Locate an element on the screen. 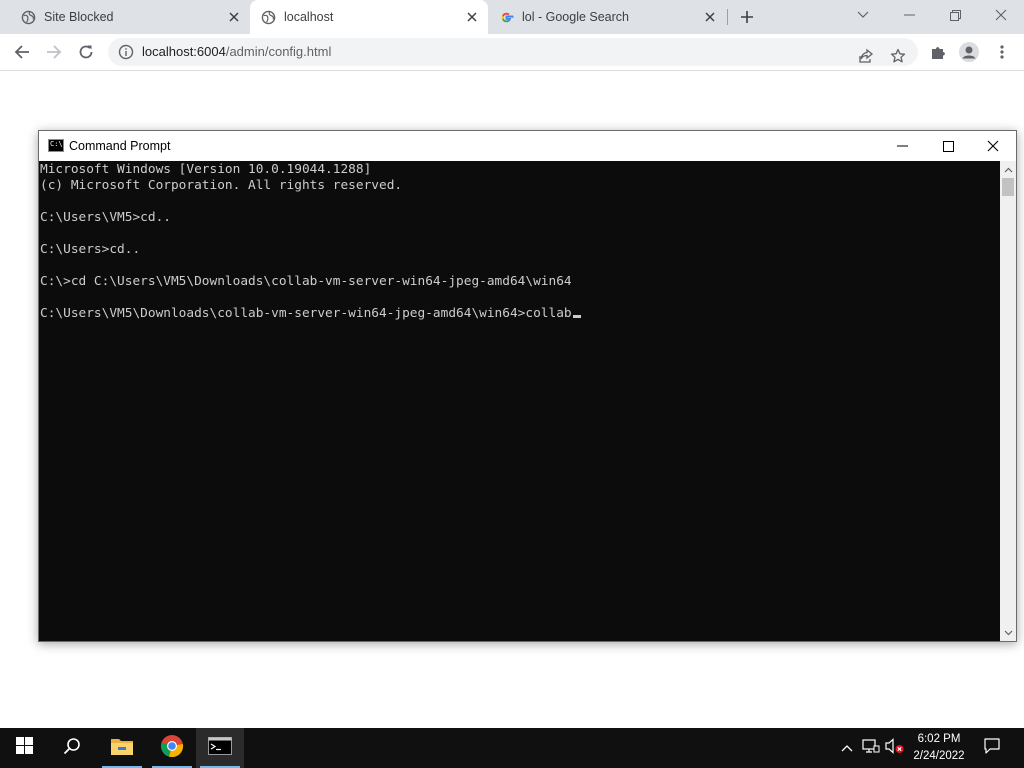 This screenshot has width=1024, height=768. taskbar-command-prompt is located at coordinates (220, 748).